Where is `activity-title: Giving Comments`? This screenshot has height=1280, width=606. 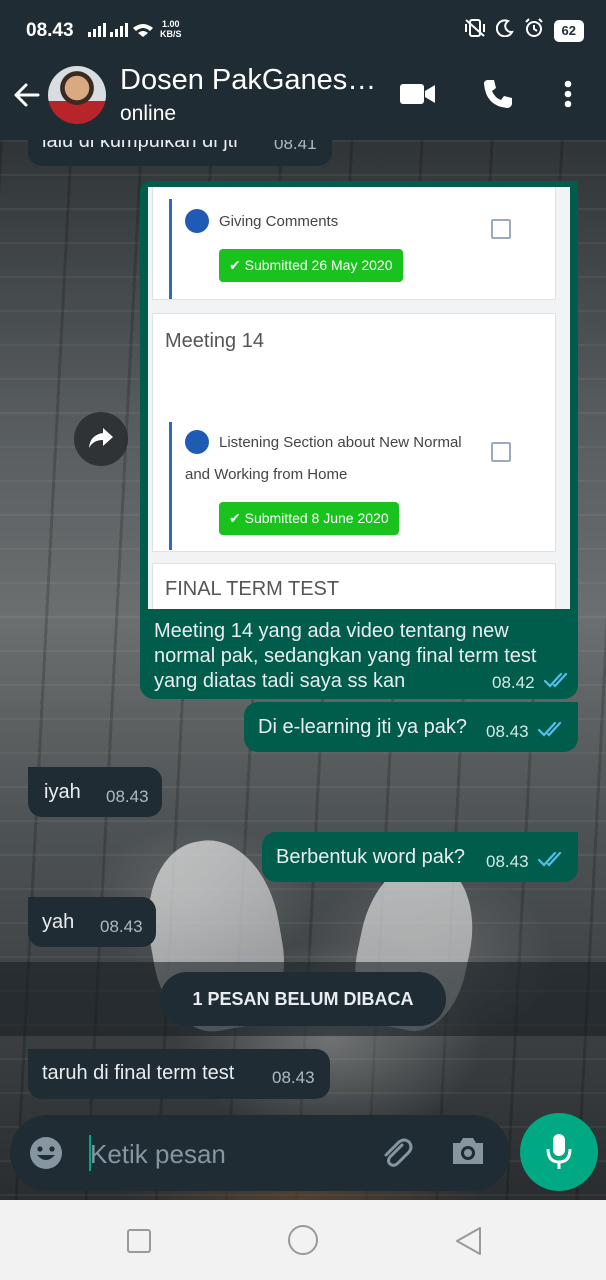 activity-title: Giving Comments is located at coordinates (279, 221).